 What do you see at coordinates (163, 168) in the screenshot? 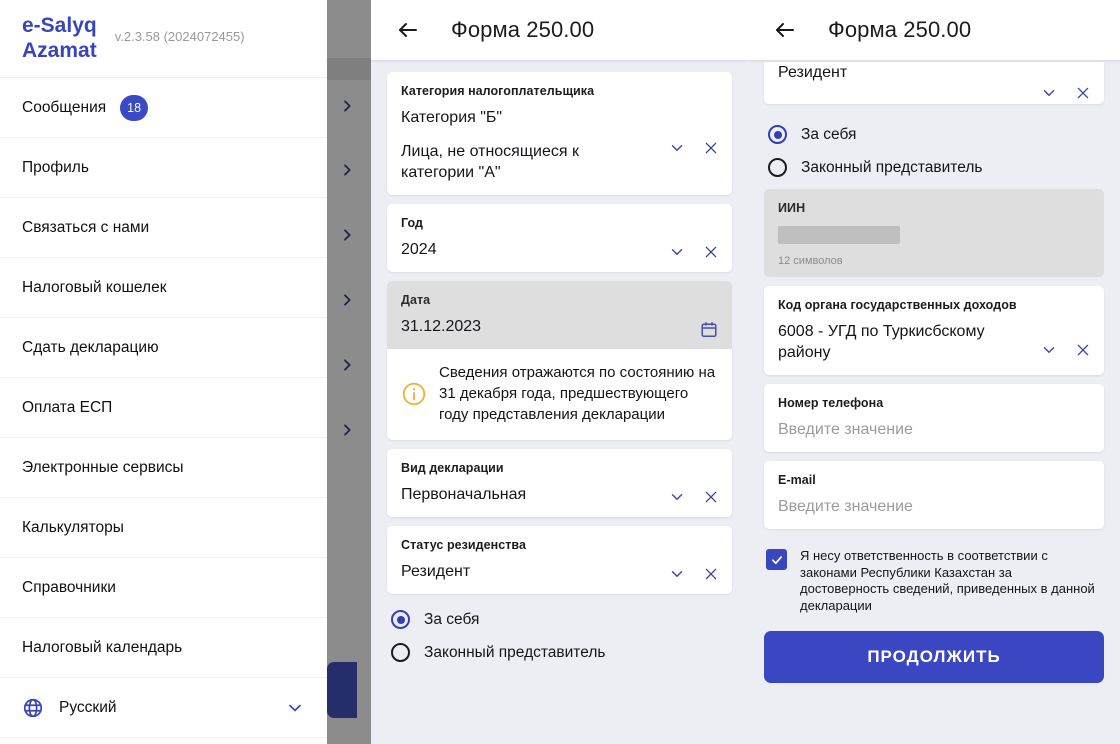
I see `sidebar-item-profile: Профиль` at bounding box center [163, 168].